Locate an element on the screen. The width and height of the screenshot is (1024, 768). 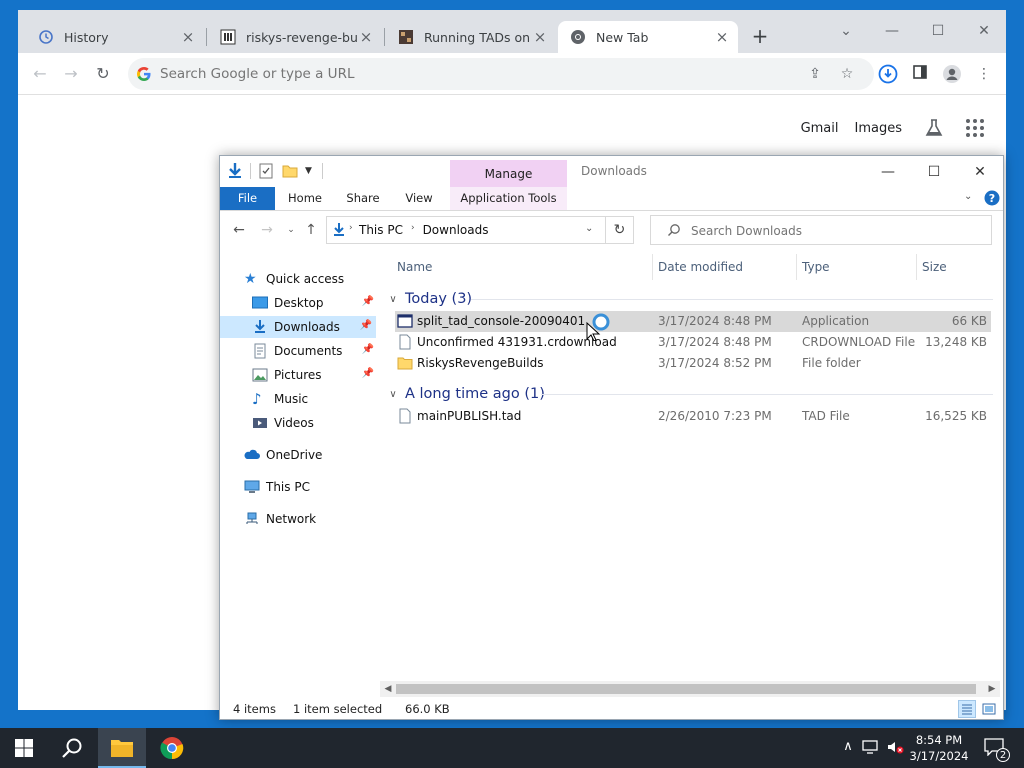
scroll-right-icon: ▶ is located at coordinates (992, 689).